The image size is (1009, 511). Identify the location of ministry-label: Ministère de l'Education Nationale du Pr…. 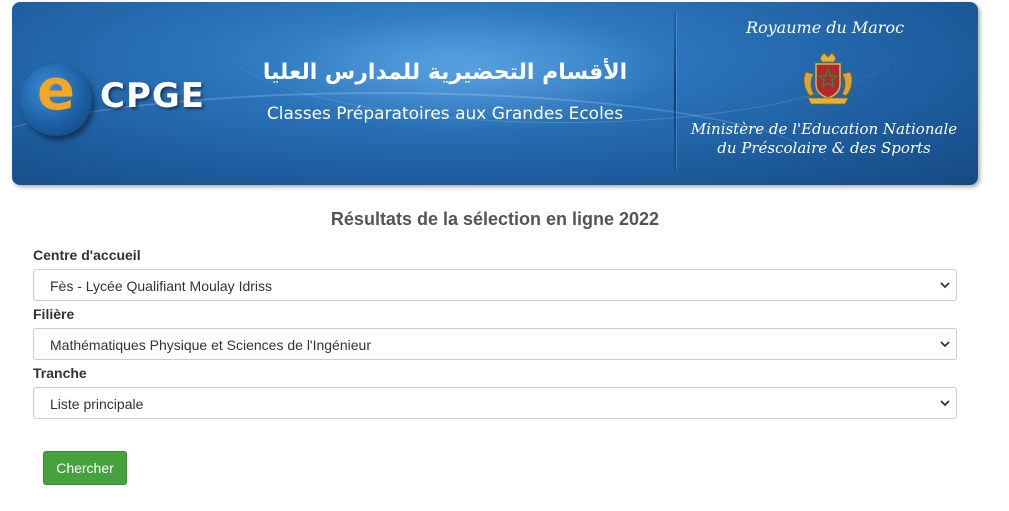
(824, 139).